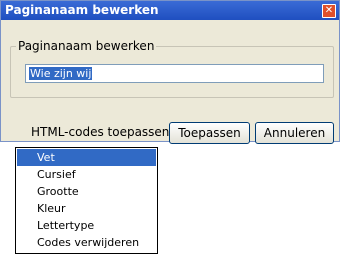 The image size is (340, 258). I want to click on page-name-input: Wie zijn wij, so click(174, 73).